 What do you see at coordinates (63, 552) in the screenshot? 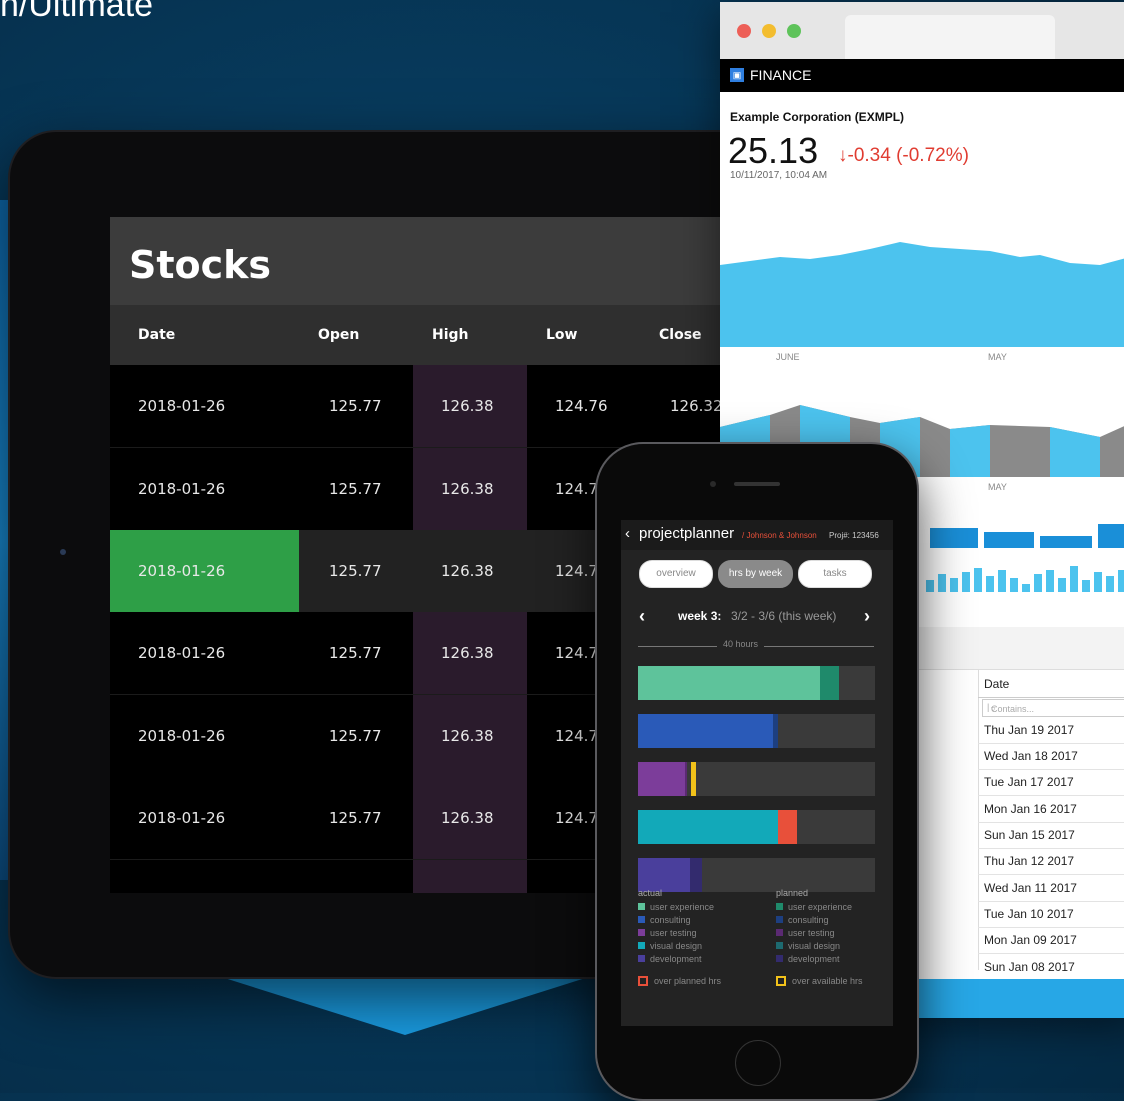
I see `tablet-camera` at bounding box center [63, 552].